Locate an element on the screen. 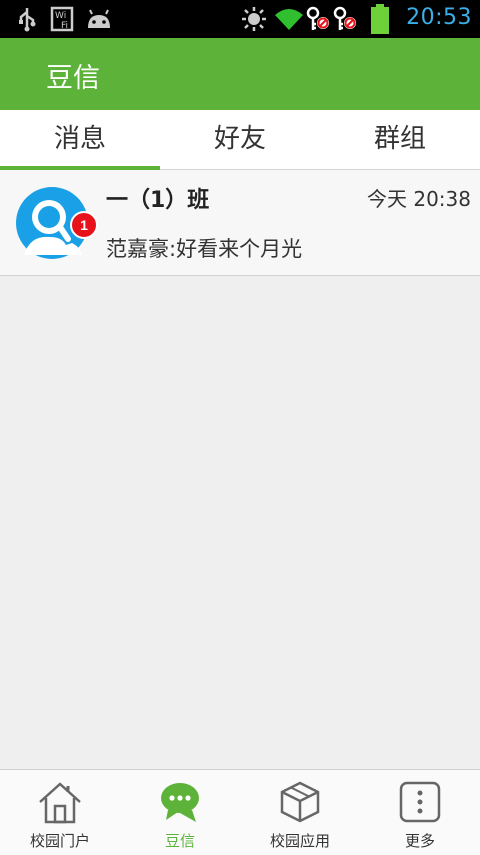  cube-icon is located at coordinates (300, 802).